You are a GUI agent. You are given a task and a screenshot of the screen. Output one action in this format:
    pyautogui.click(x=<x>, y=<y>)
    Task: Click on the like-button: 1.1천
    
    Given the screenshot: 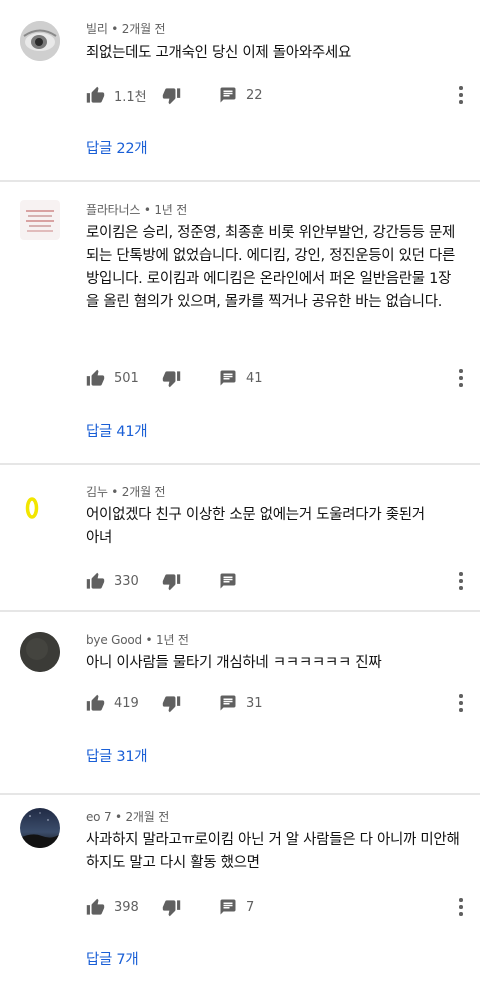 What is the action you would take?
    pyautogui.click(x=116, y=95)
    